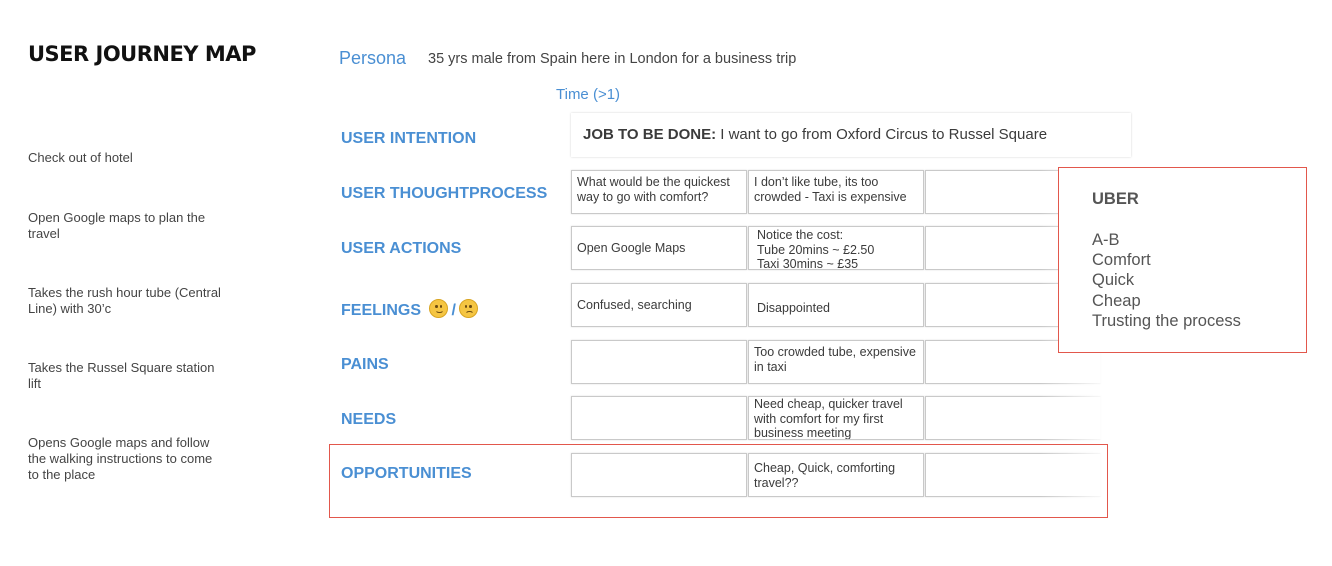 The height and width of the screenshot is (566, 1332). I want to click on job-to-be-done-prefix: JOB TO BE DONE:, so click(650, 134).